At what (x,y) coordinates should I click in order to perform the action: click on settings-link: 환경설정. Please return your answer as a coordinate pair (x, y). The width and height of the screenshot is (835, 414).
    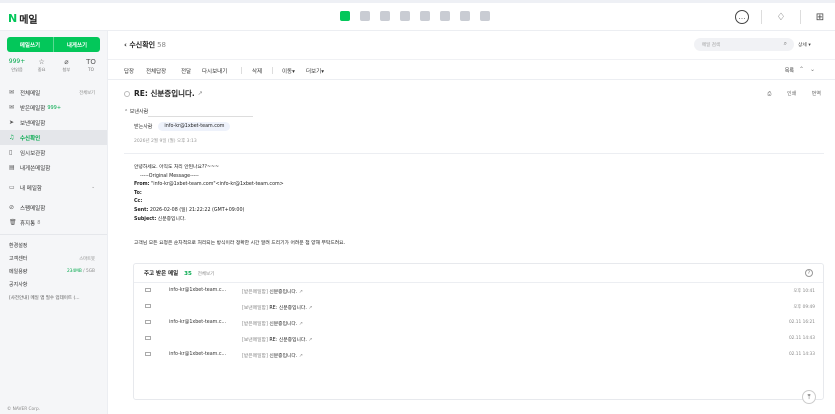
    Looking at the image, I should click on (53, 245).